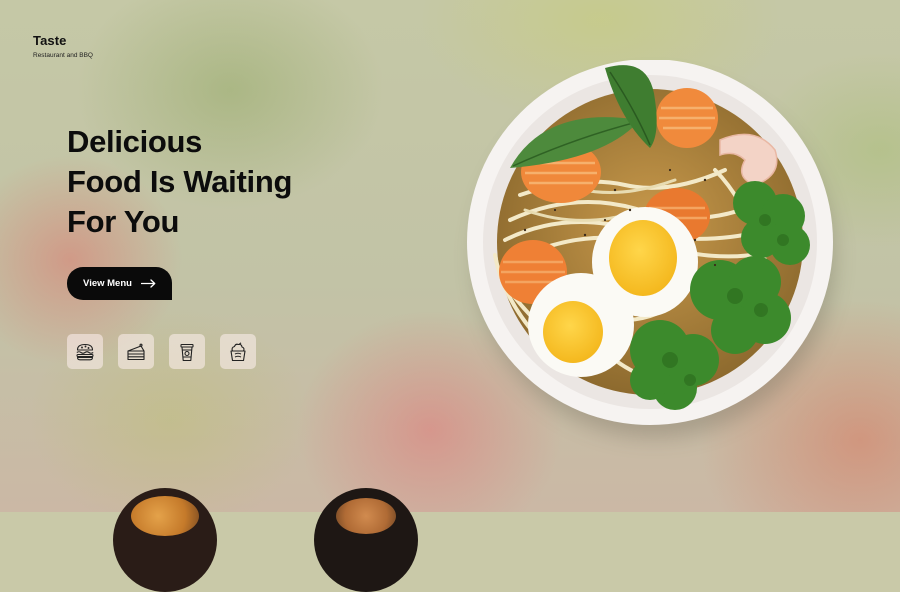  I want to click on cake-slice-icon, so click(136, 351).